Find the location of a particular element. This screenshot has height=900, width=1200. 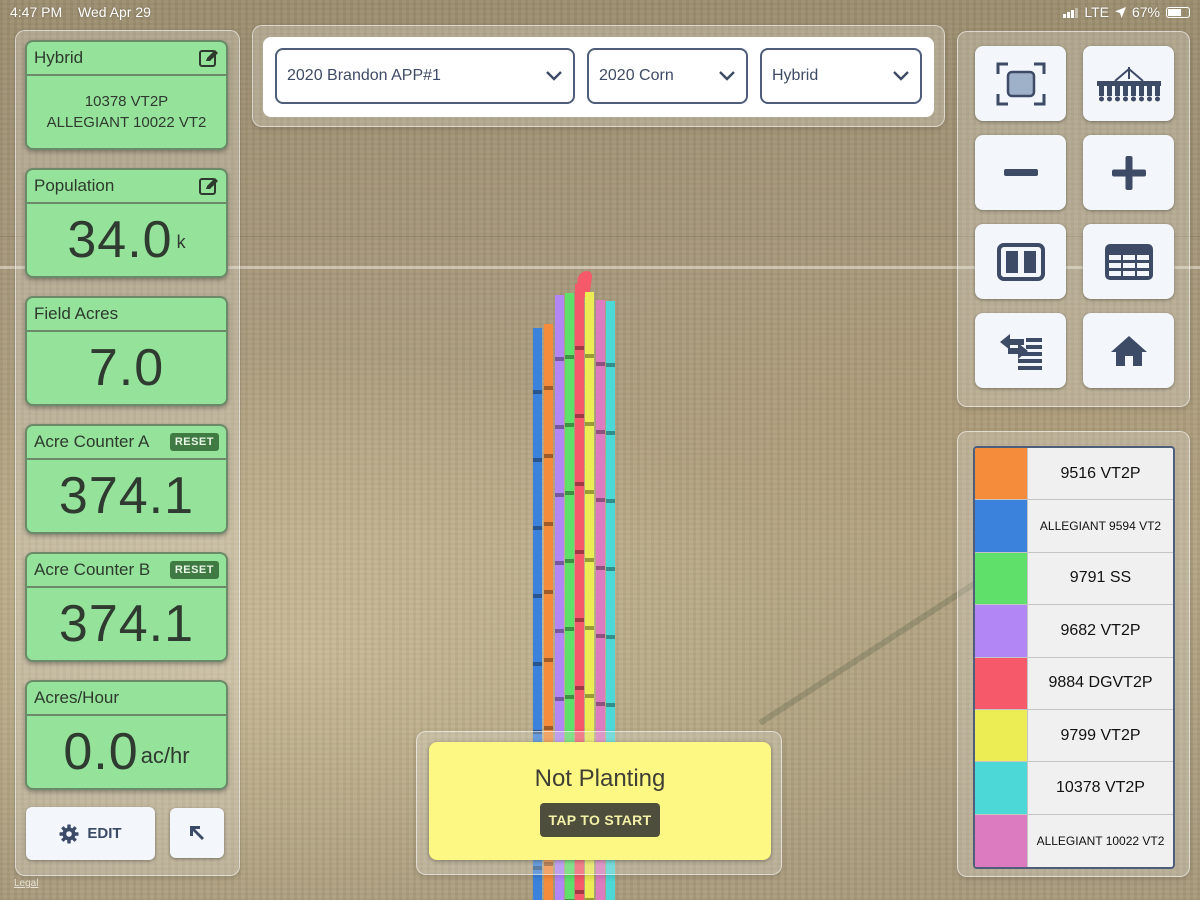

season-select: 2020 Corn is located at coordinates (667, 76).